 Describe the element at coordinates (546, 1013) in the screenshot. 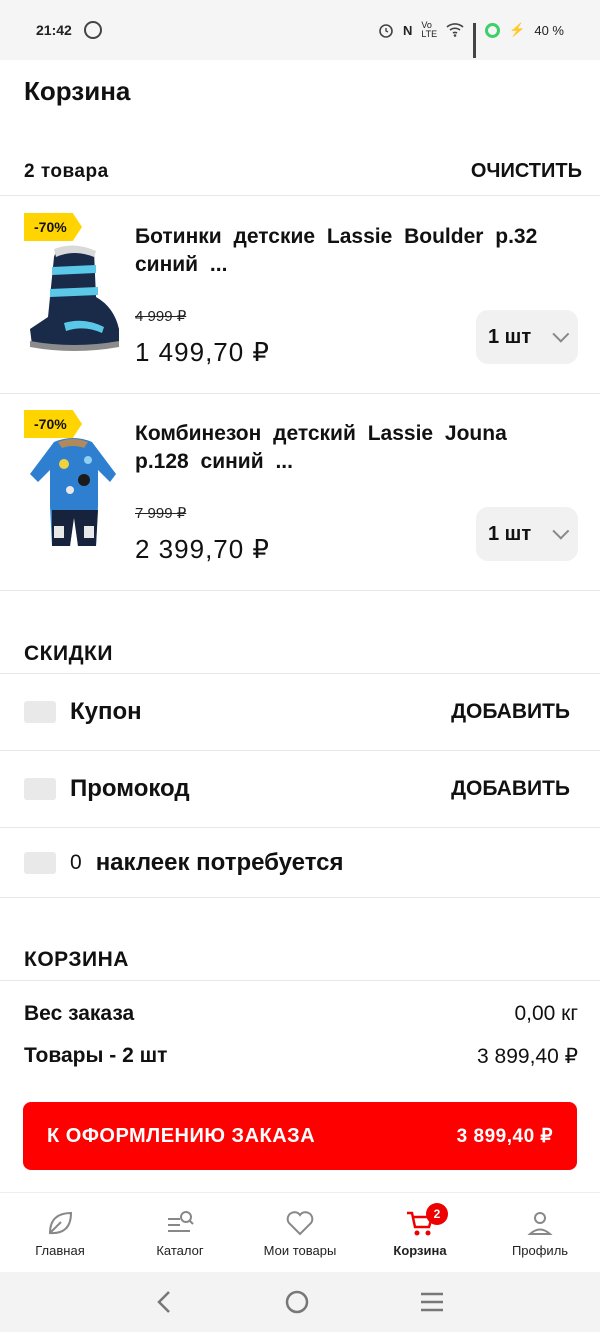

I see `weight-value: 0,00 кг` at that location.